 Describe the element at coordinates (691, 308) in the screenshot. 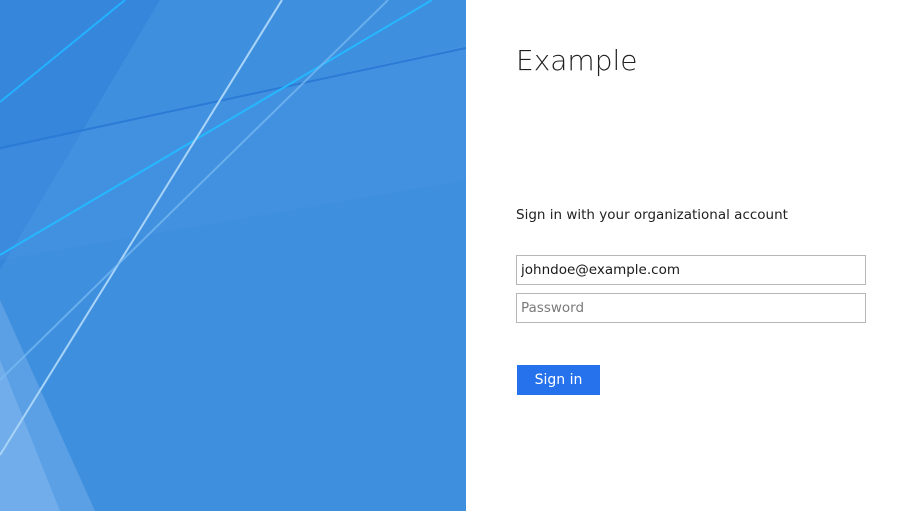

I see `password-field` at that location.